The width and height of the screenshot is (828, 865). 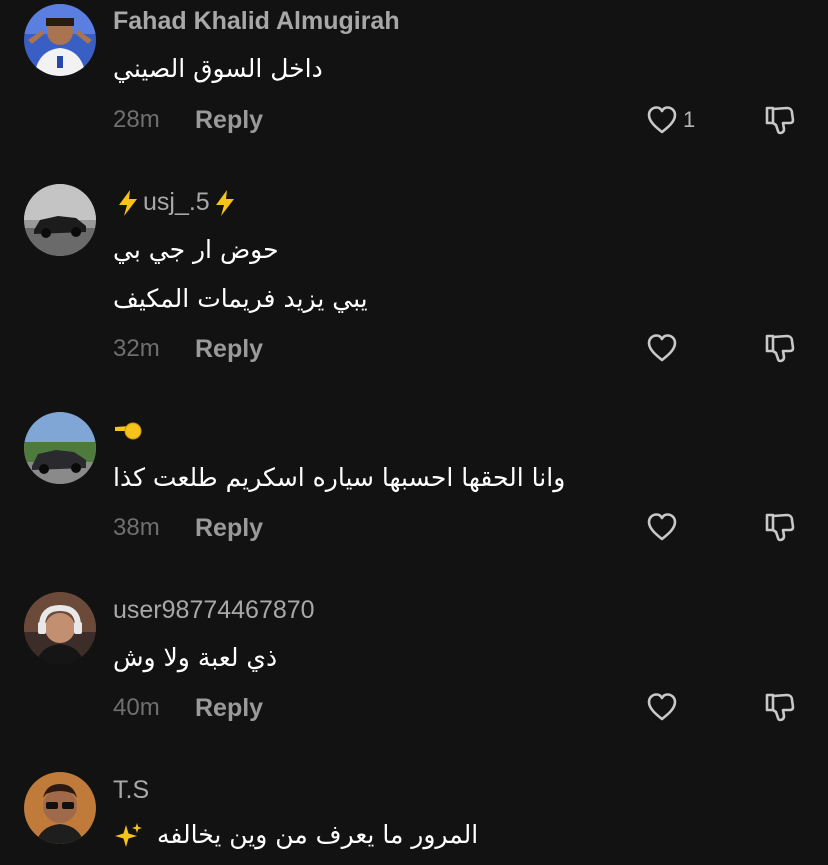 What do you see at coordinates (136, 527) in the screenshot?
I see `timestamp: 38m` at bounding box center [136, 527].